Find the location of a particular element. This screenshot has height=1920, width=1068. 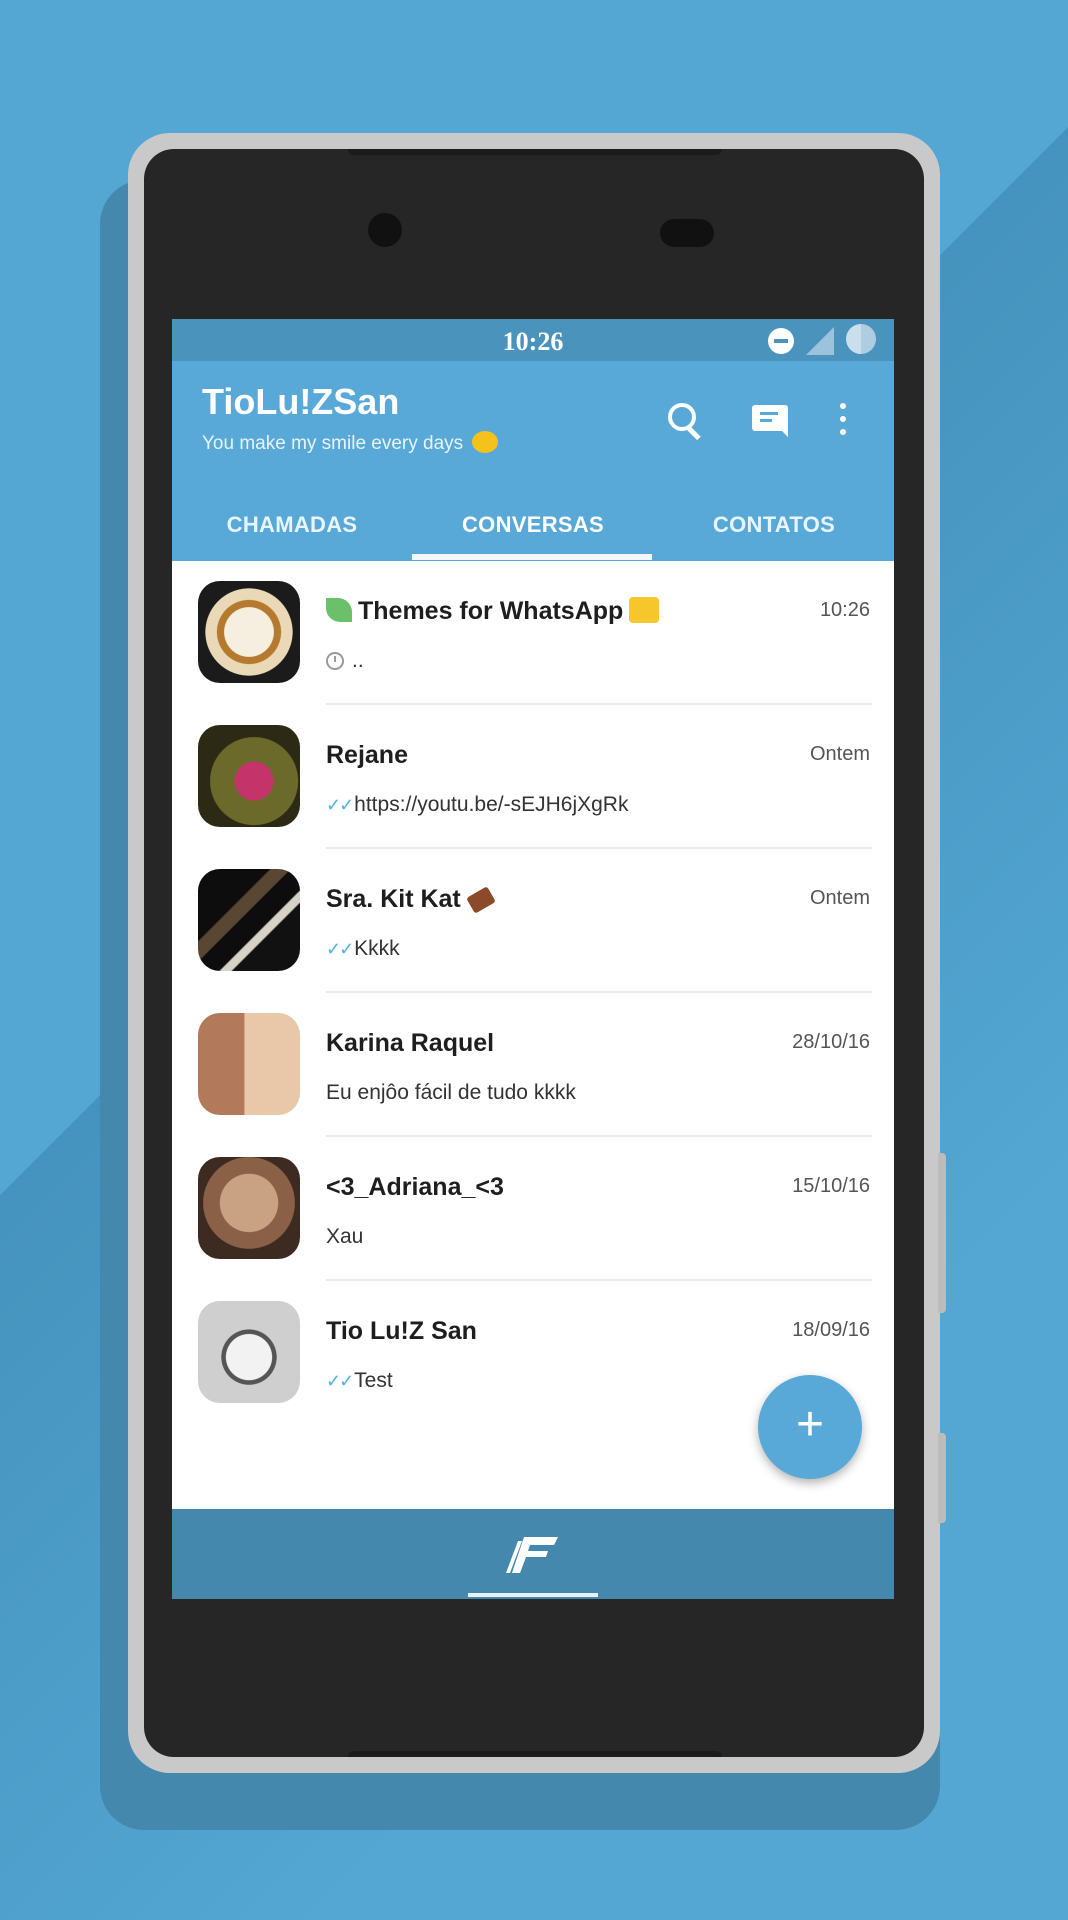

chat-time: 28/10/16 is located at coordinates (831, 1042).